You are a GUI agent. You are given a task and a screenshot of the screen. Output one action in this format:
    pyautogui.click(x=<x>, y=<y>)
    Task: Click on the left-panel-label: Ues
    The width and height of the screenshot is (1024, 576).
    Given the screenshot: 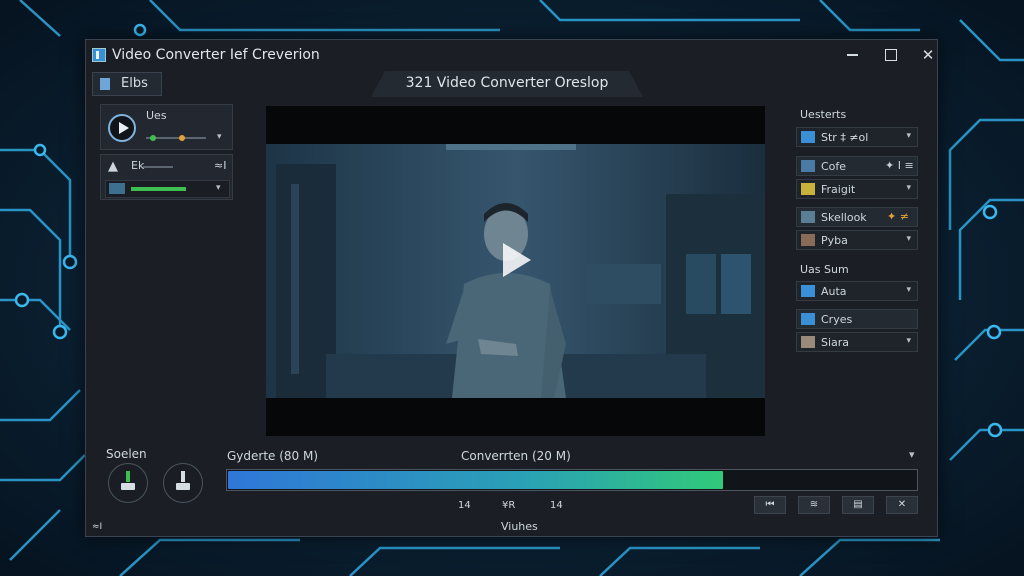 What is the action you would take?
    pyautogui.click(x=156, y=115)
    